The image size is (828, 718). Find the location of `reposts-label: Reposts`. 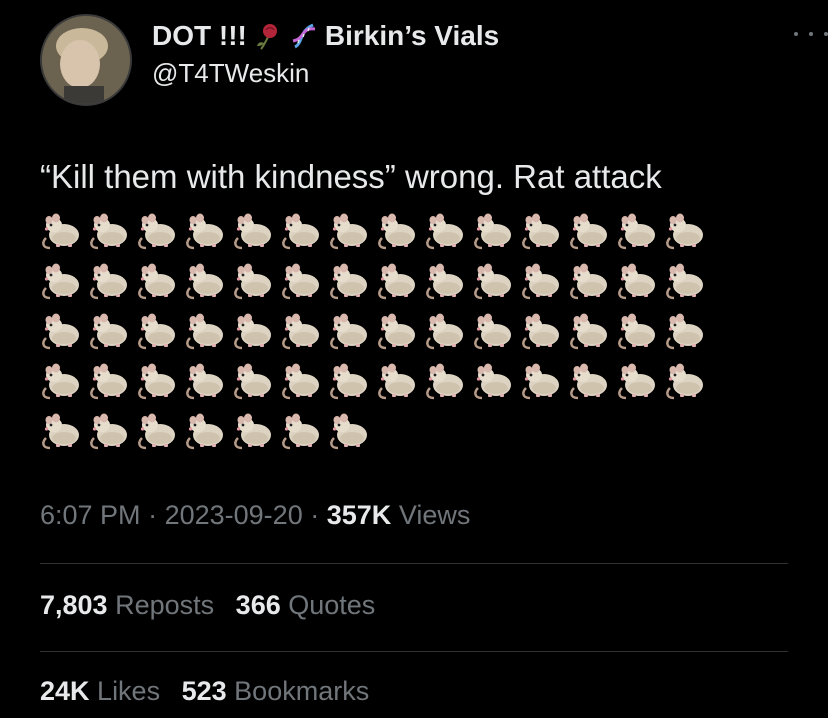

reposts-label: Reposts is located at coordinates (165, 605).